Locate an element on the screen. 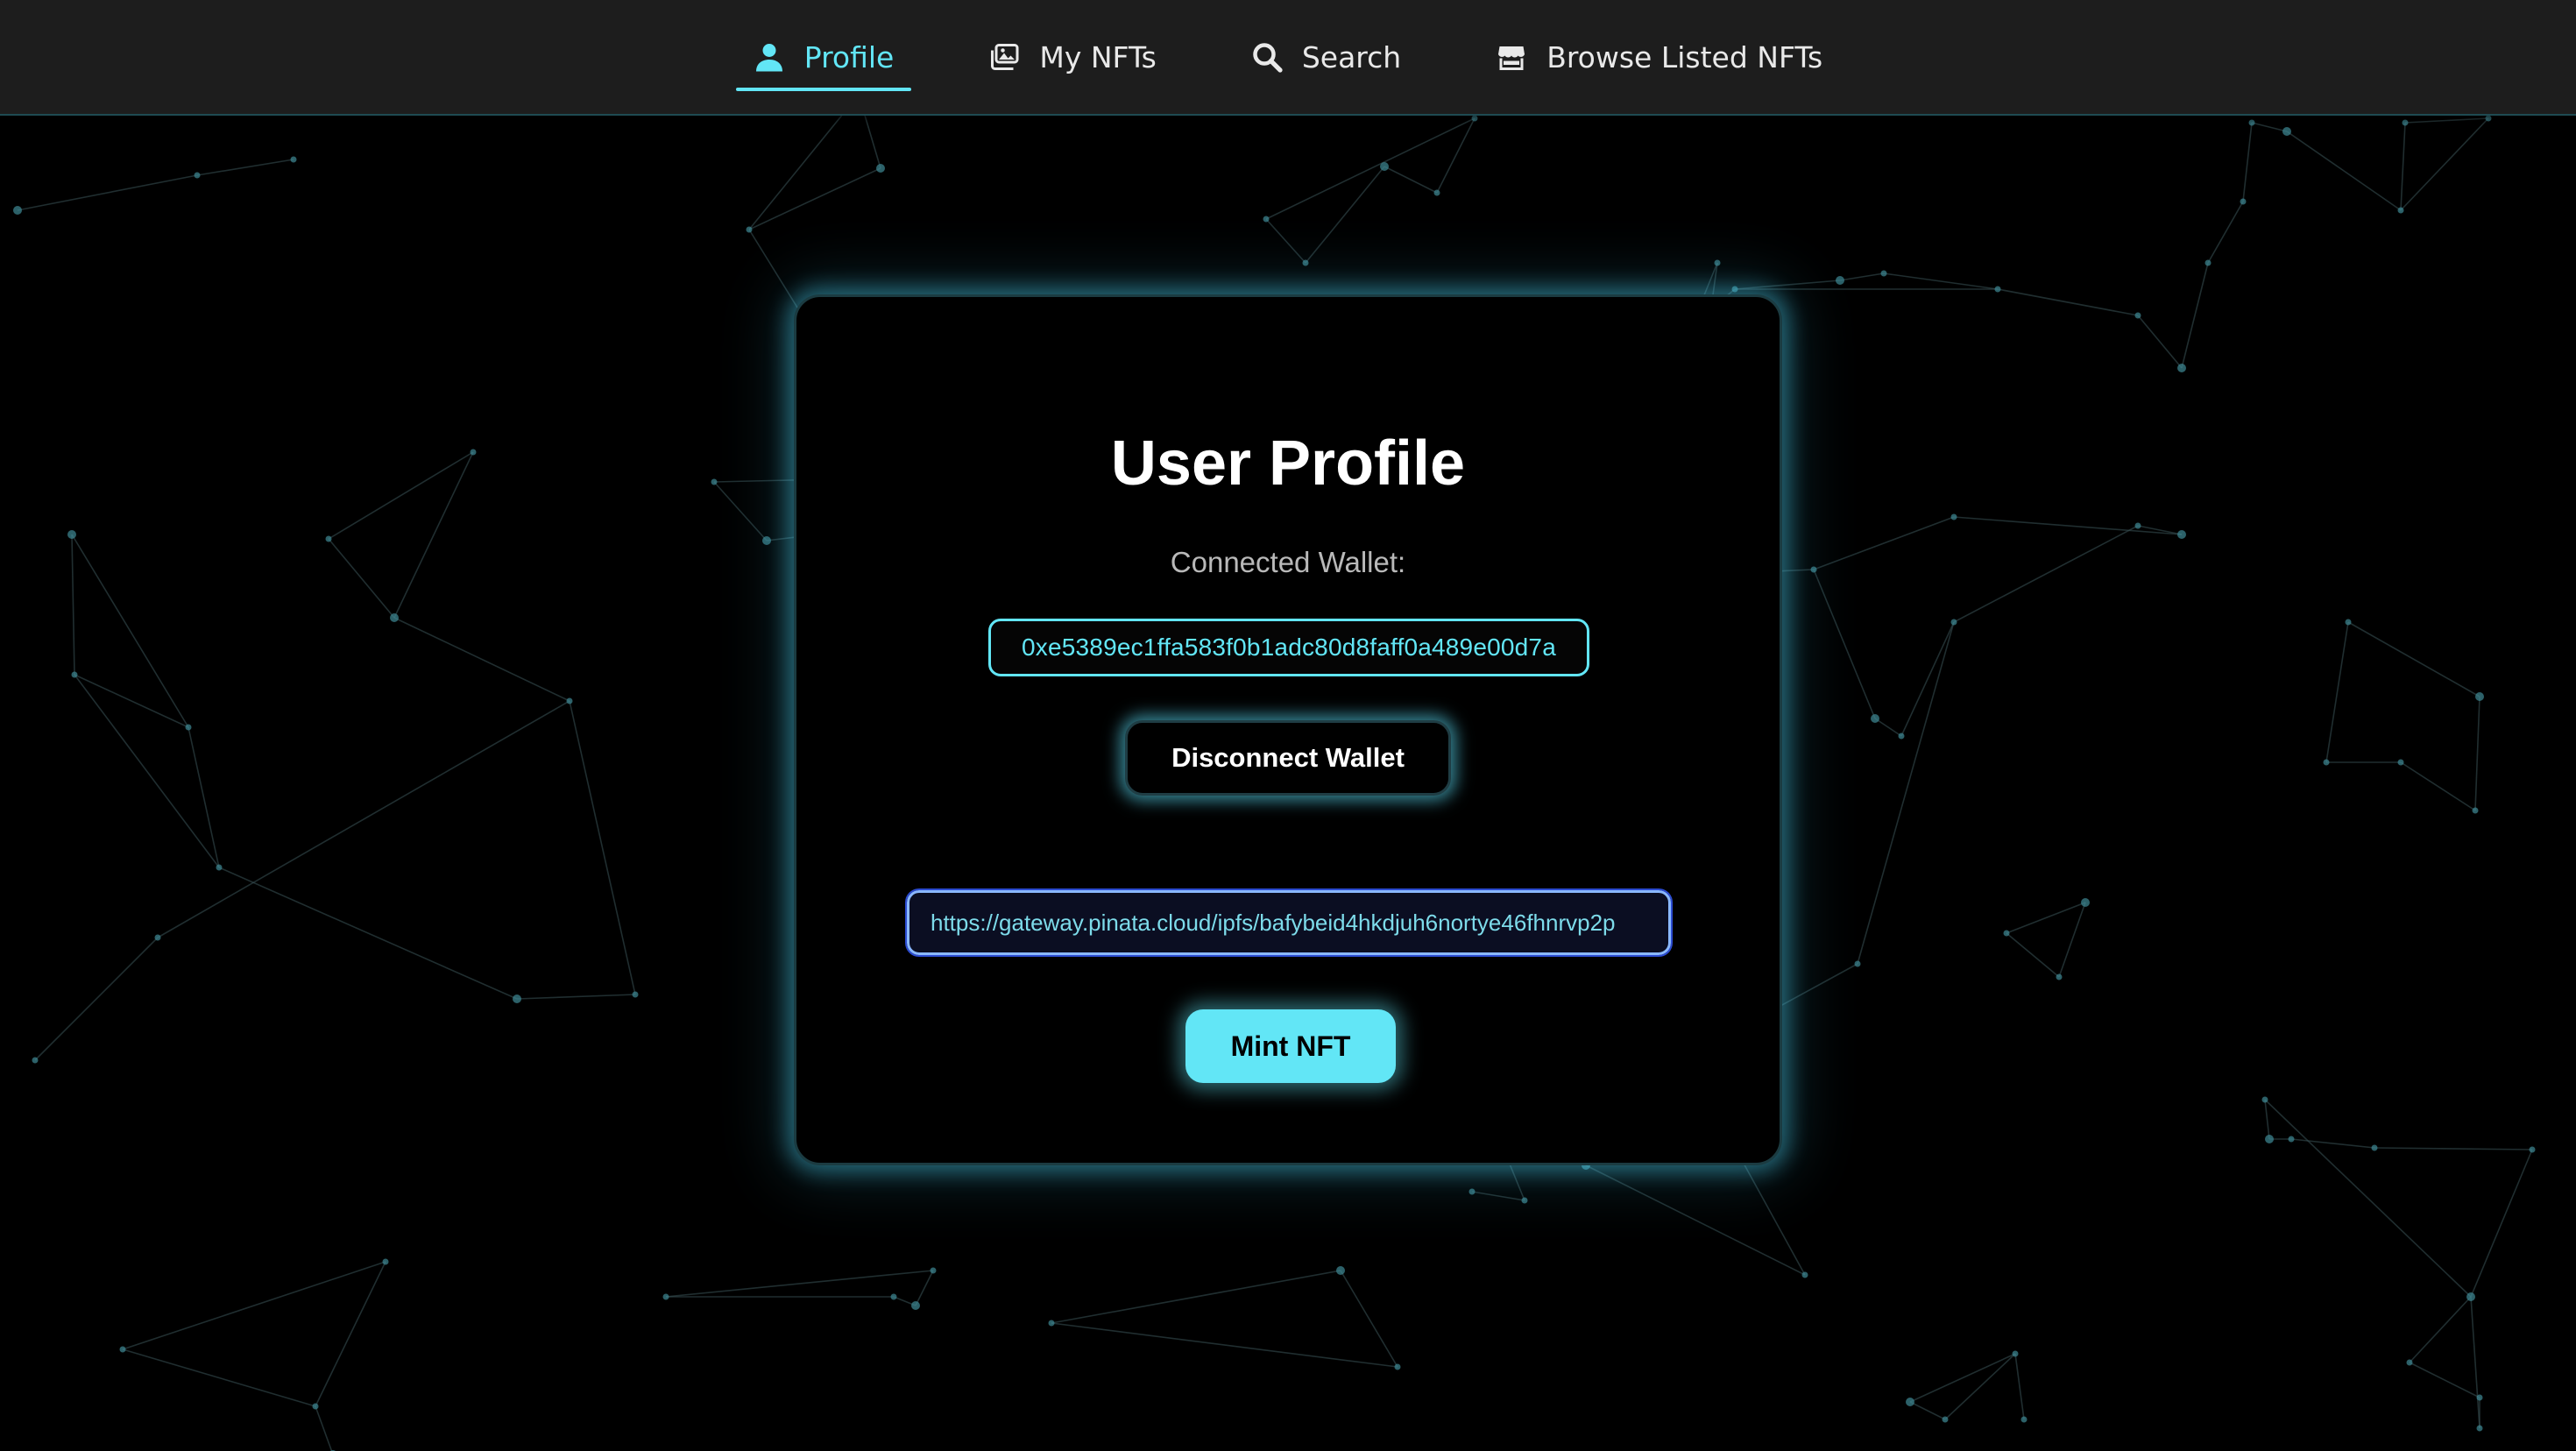 This screenshot has height=1451, width=2576. nav-item-browse-listed: Browse Listed NFTs is located at coordinates (1659, 57).